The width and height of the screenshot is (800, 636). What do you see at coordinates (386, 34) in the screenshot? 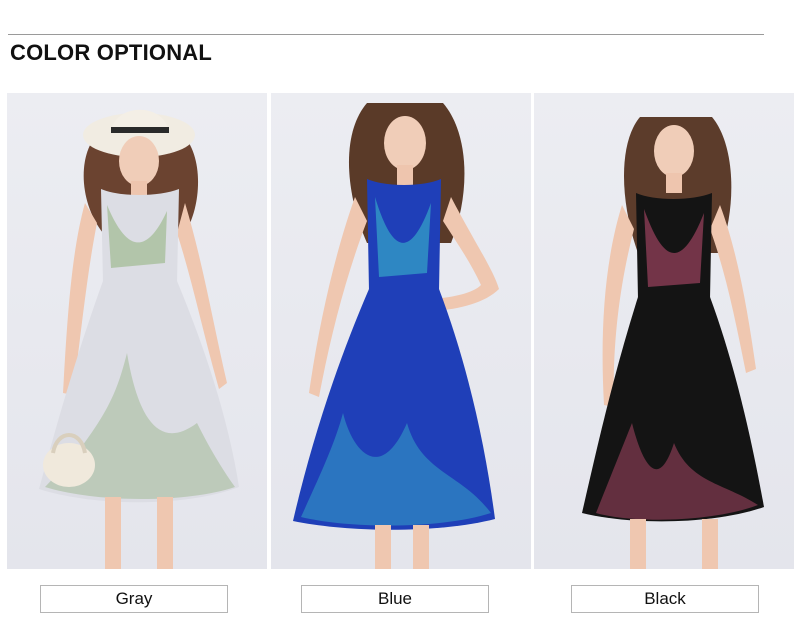
I see `header-divider` at bounding box center [386, 34].